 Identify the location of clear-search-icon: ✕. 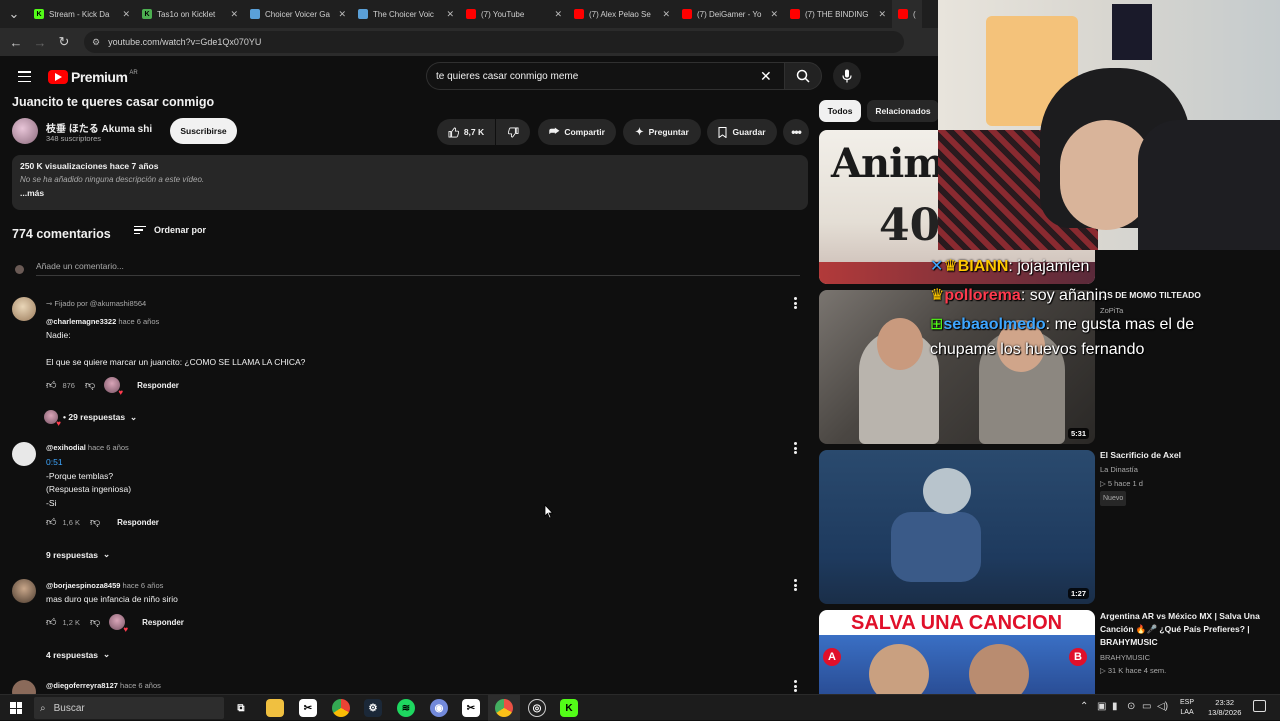
(766, 76).